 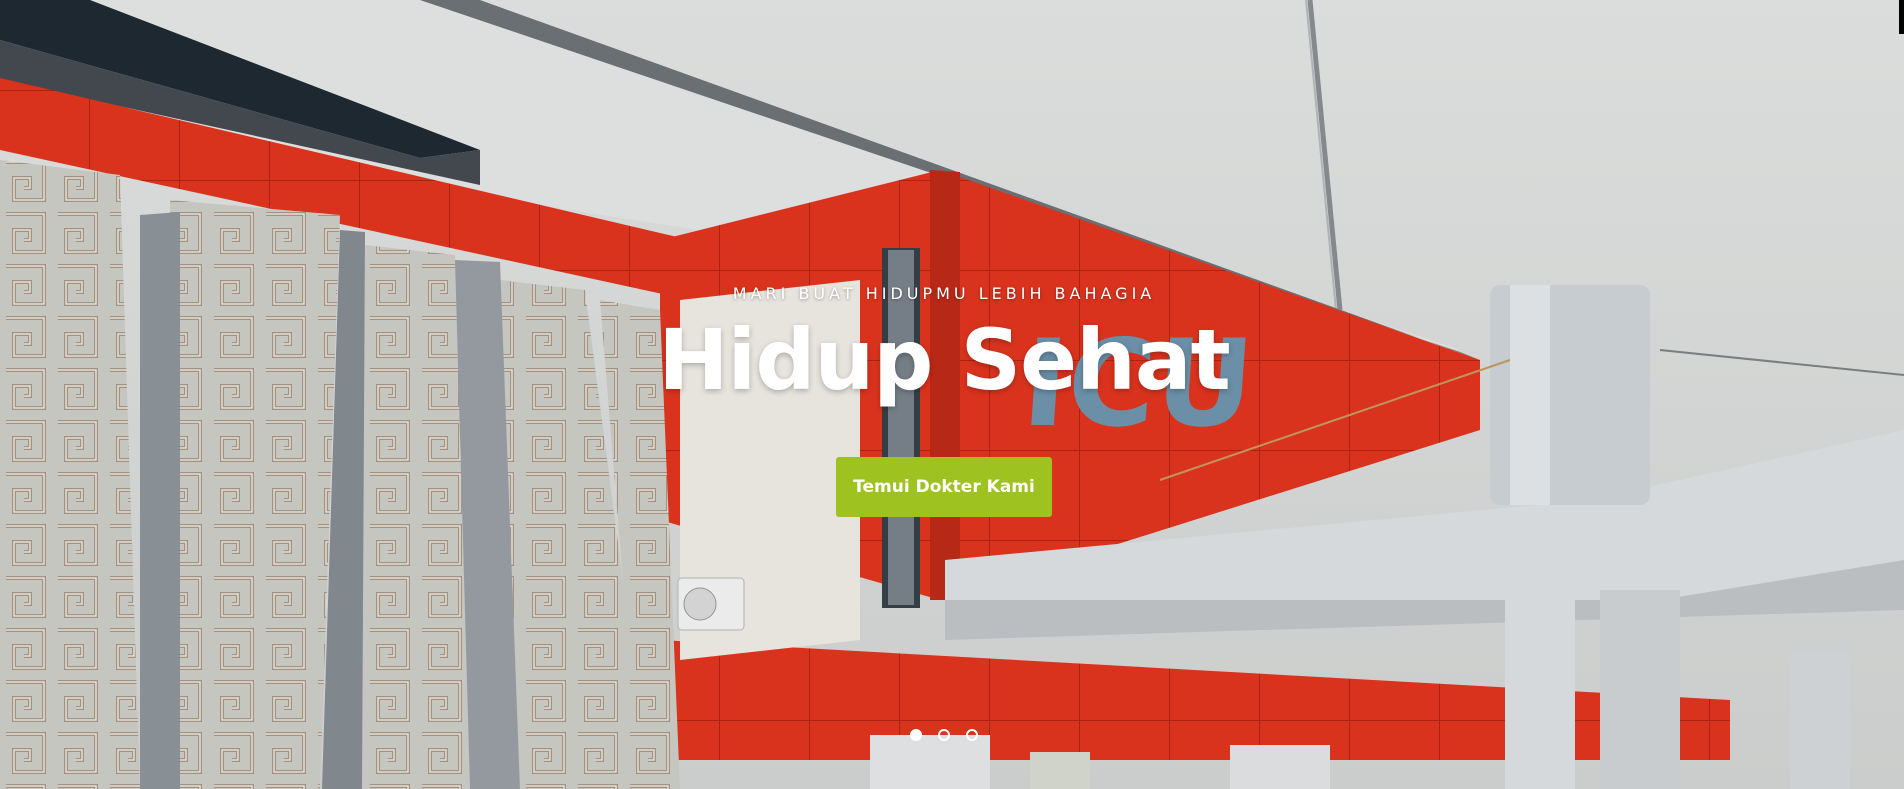 I want to click on hero-eyebrow: MARI BUAT HIDUPMU LEBIH BAHAGIA, so click(x=944, y=293).